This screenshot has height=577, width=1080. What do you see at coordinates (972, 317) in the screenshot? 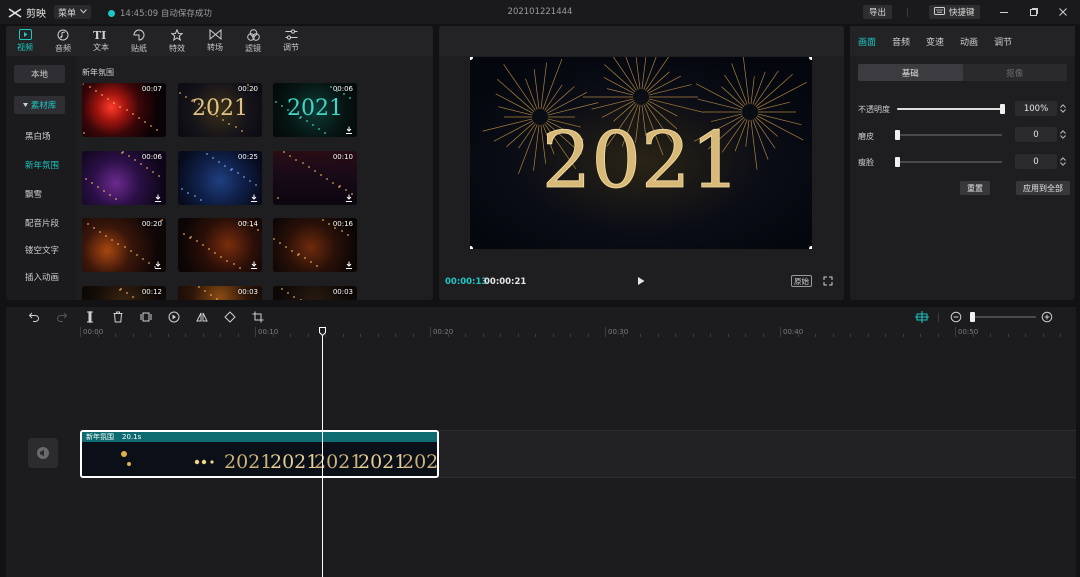
I see `zoom-slider-handle` at bounding box center [972, 317].